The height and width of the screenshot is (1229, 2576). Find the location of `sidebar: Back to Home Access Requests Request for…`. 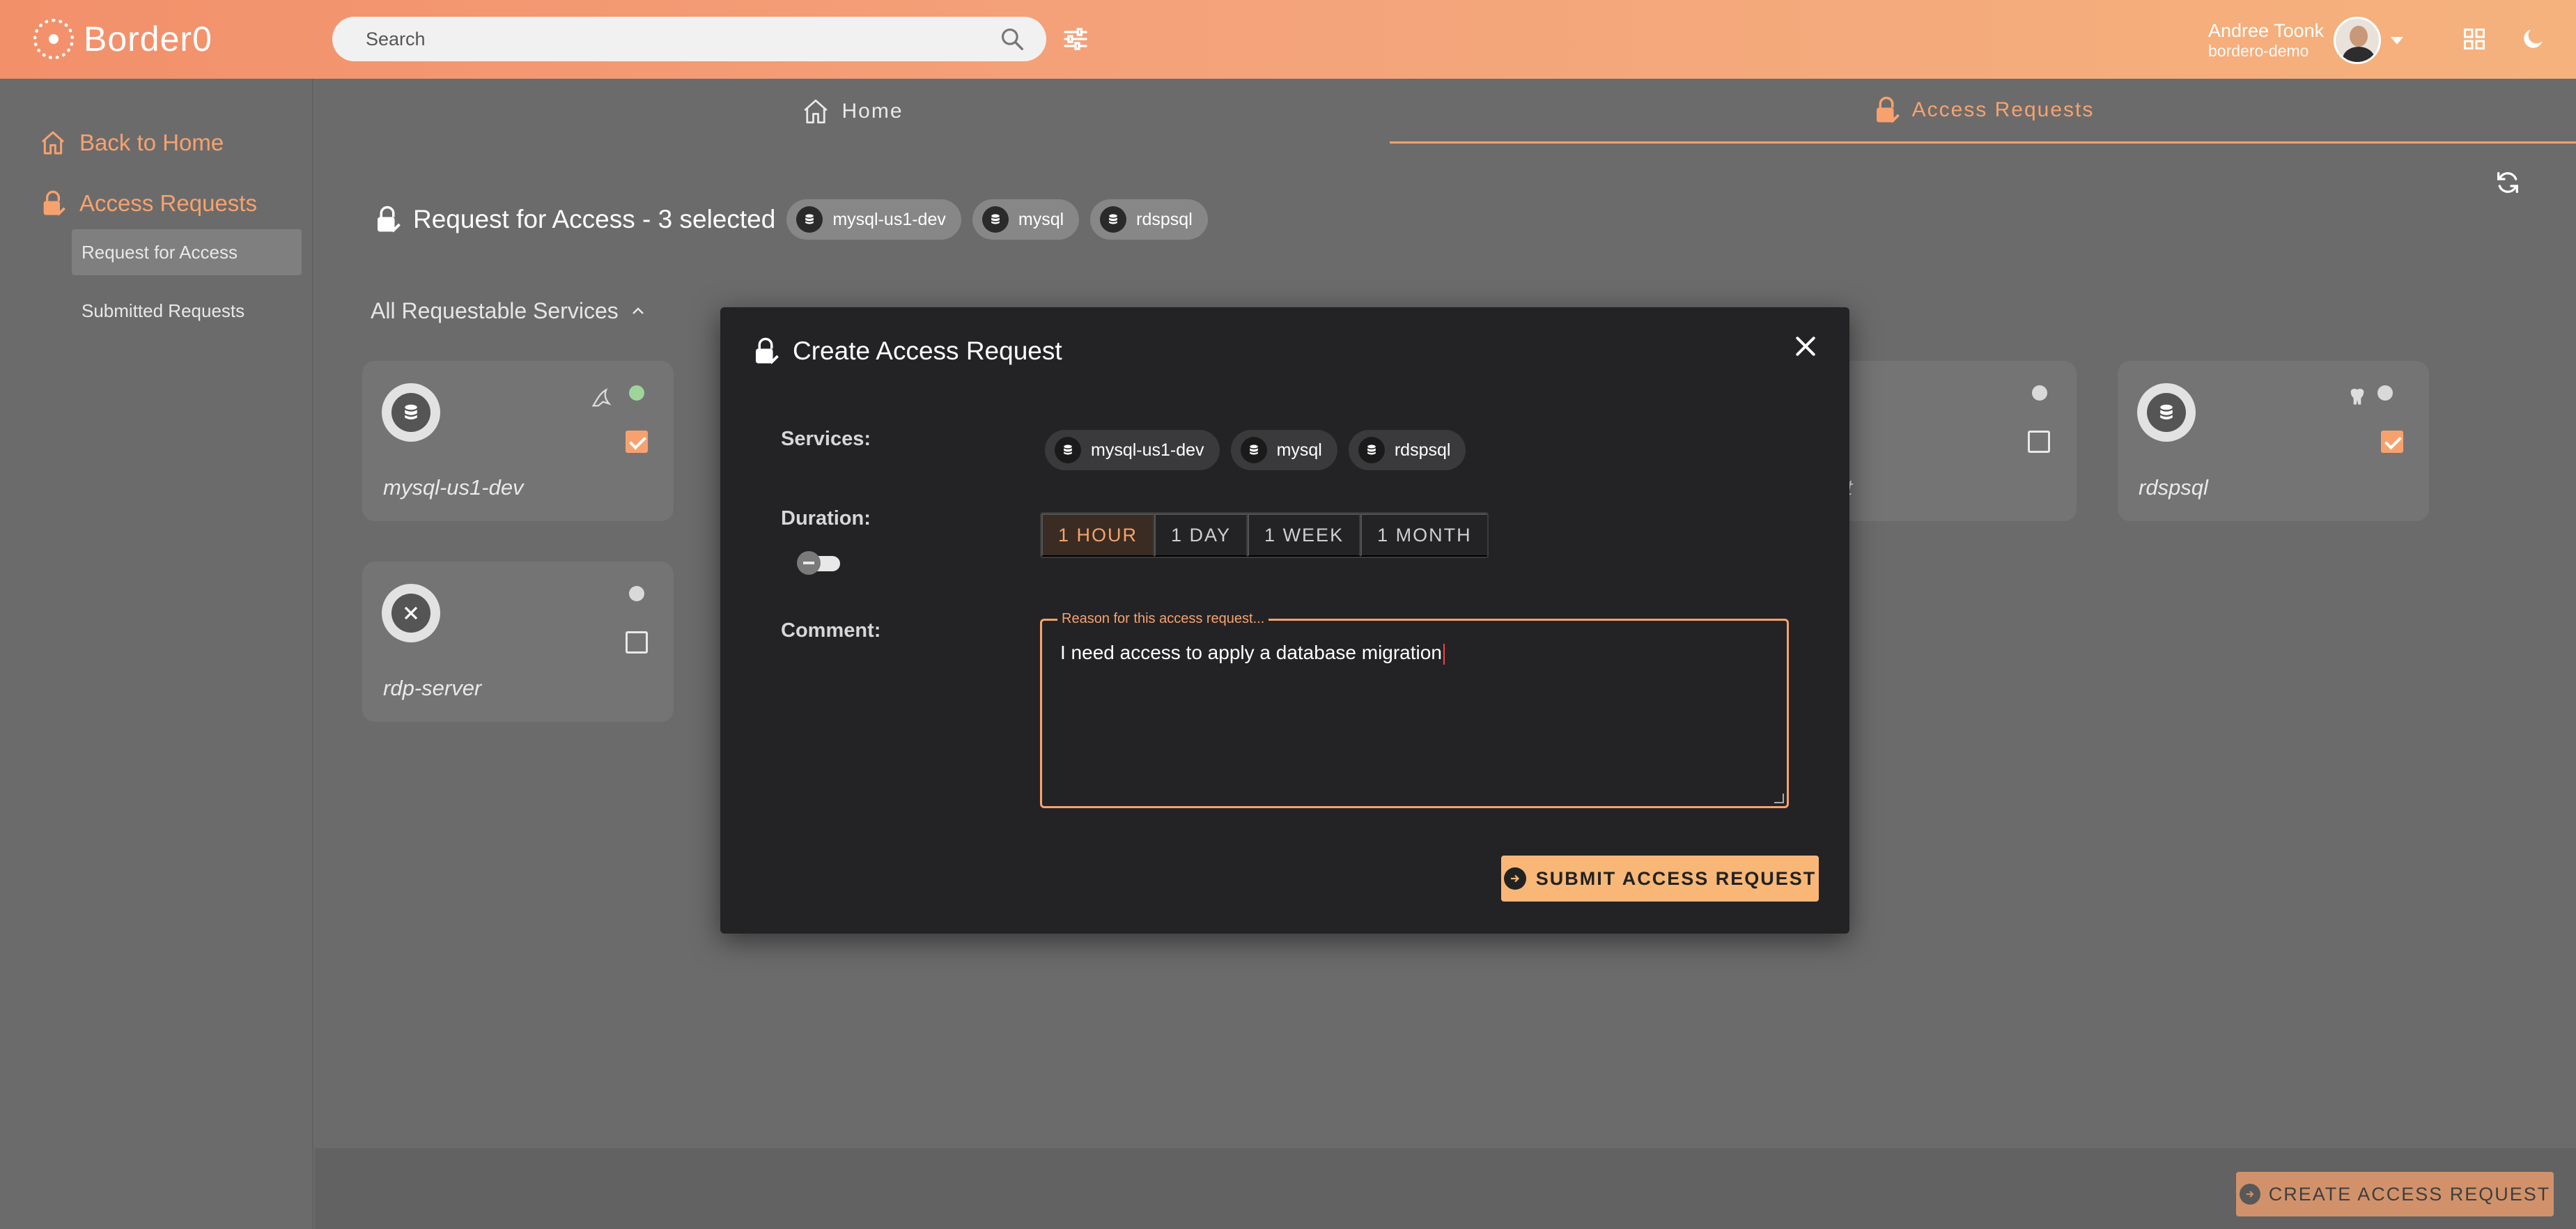

sidebar: Back to Home Access Requests Request for… is located at coordinates (156, 654).